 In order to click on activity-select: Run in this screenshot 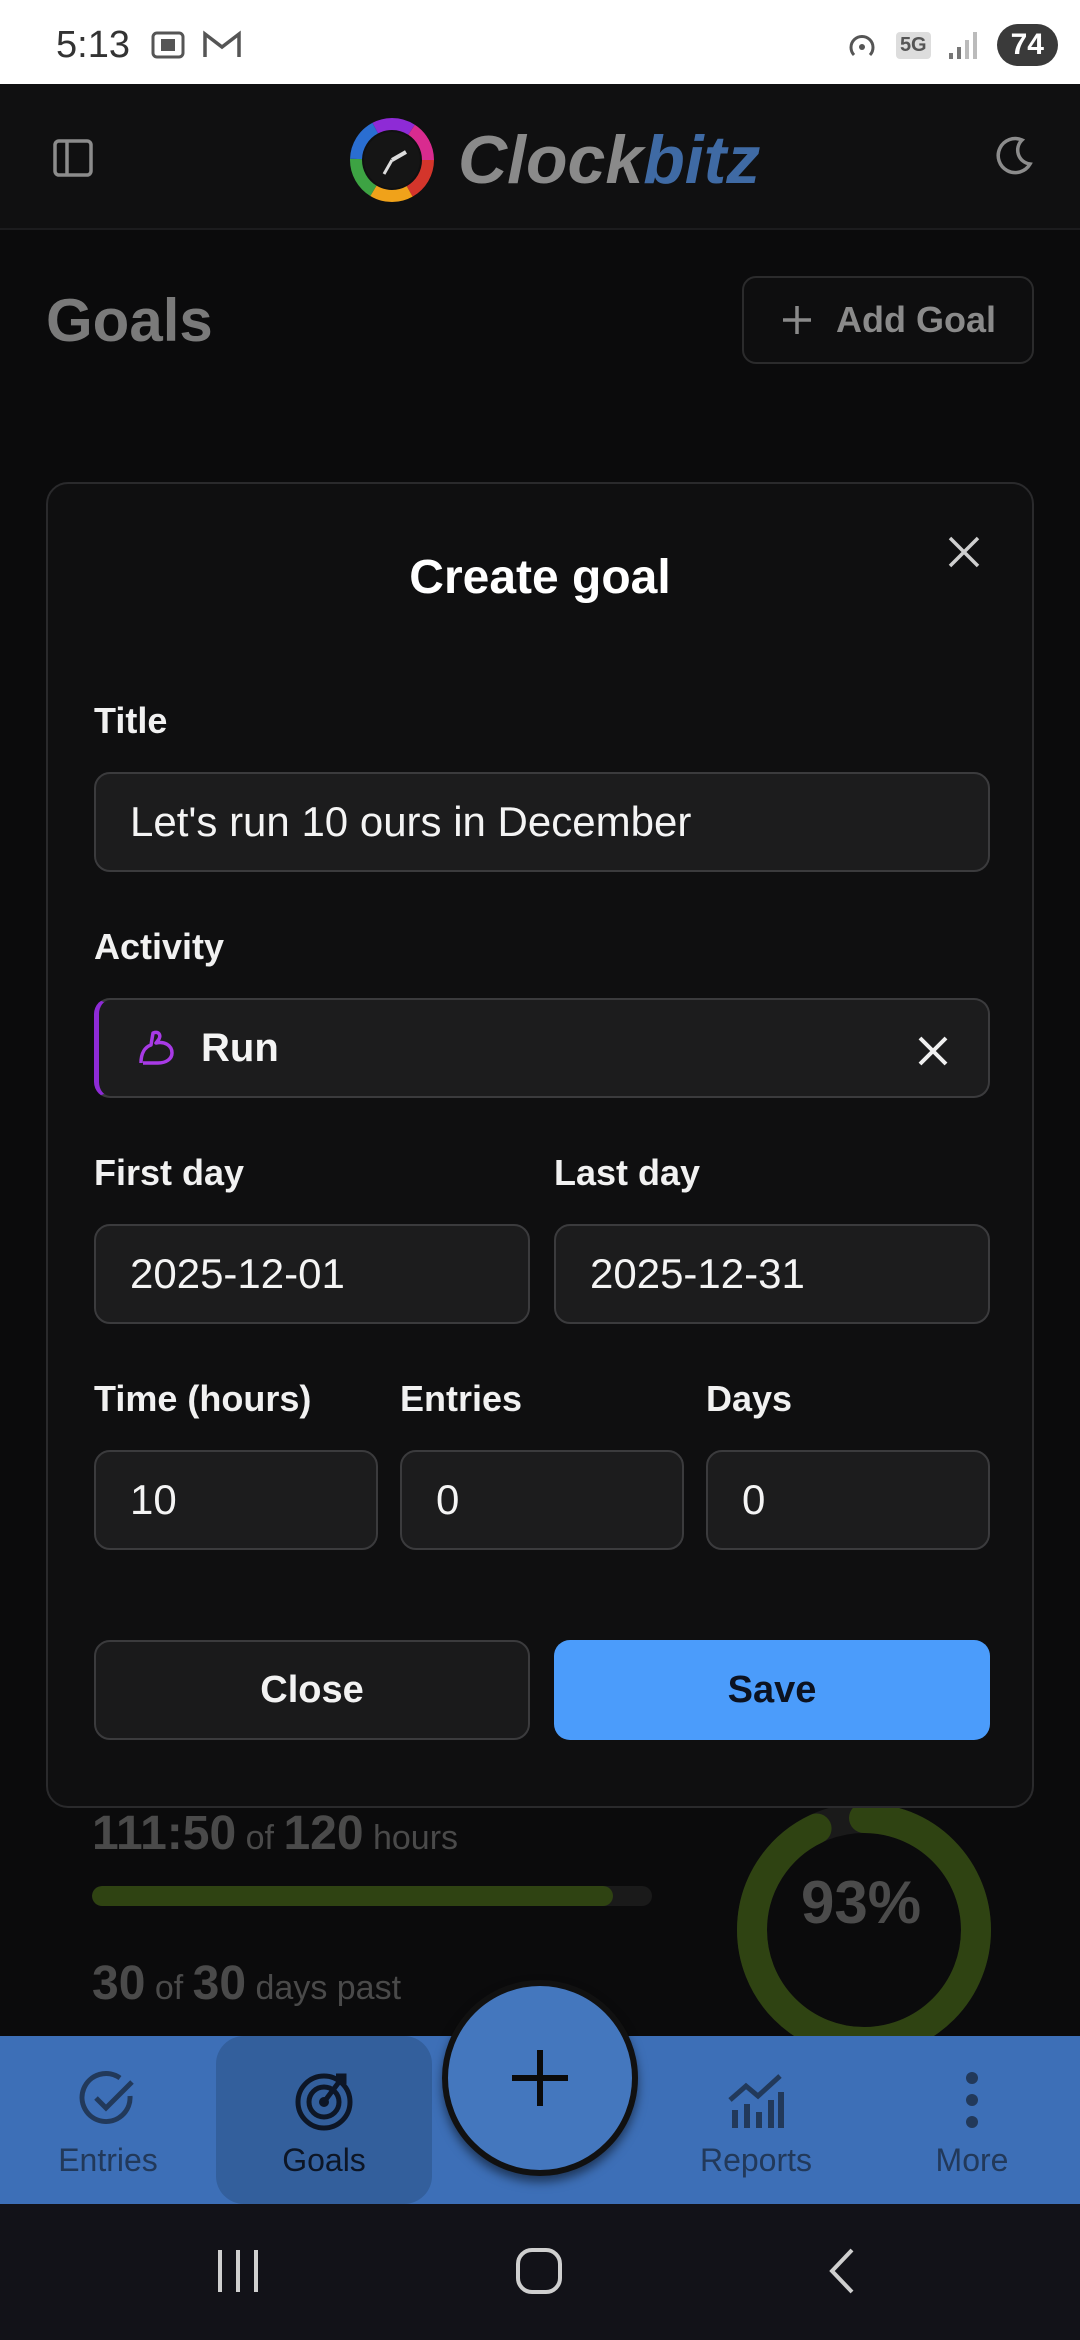, I will do `click(542, 1048)`.